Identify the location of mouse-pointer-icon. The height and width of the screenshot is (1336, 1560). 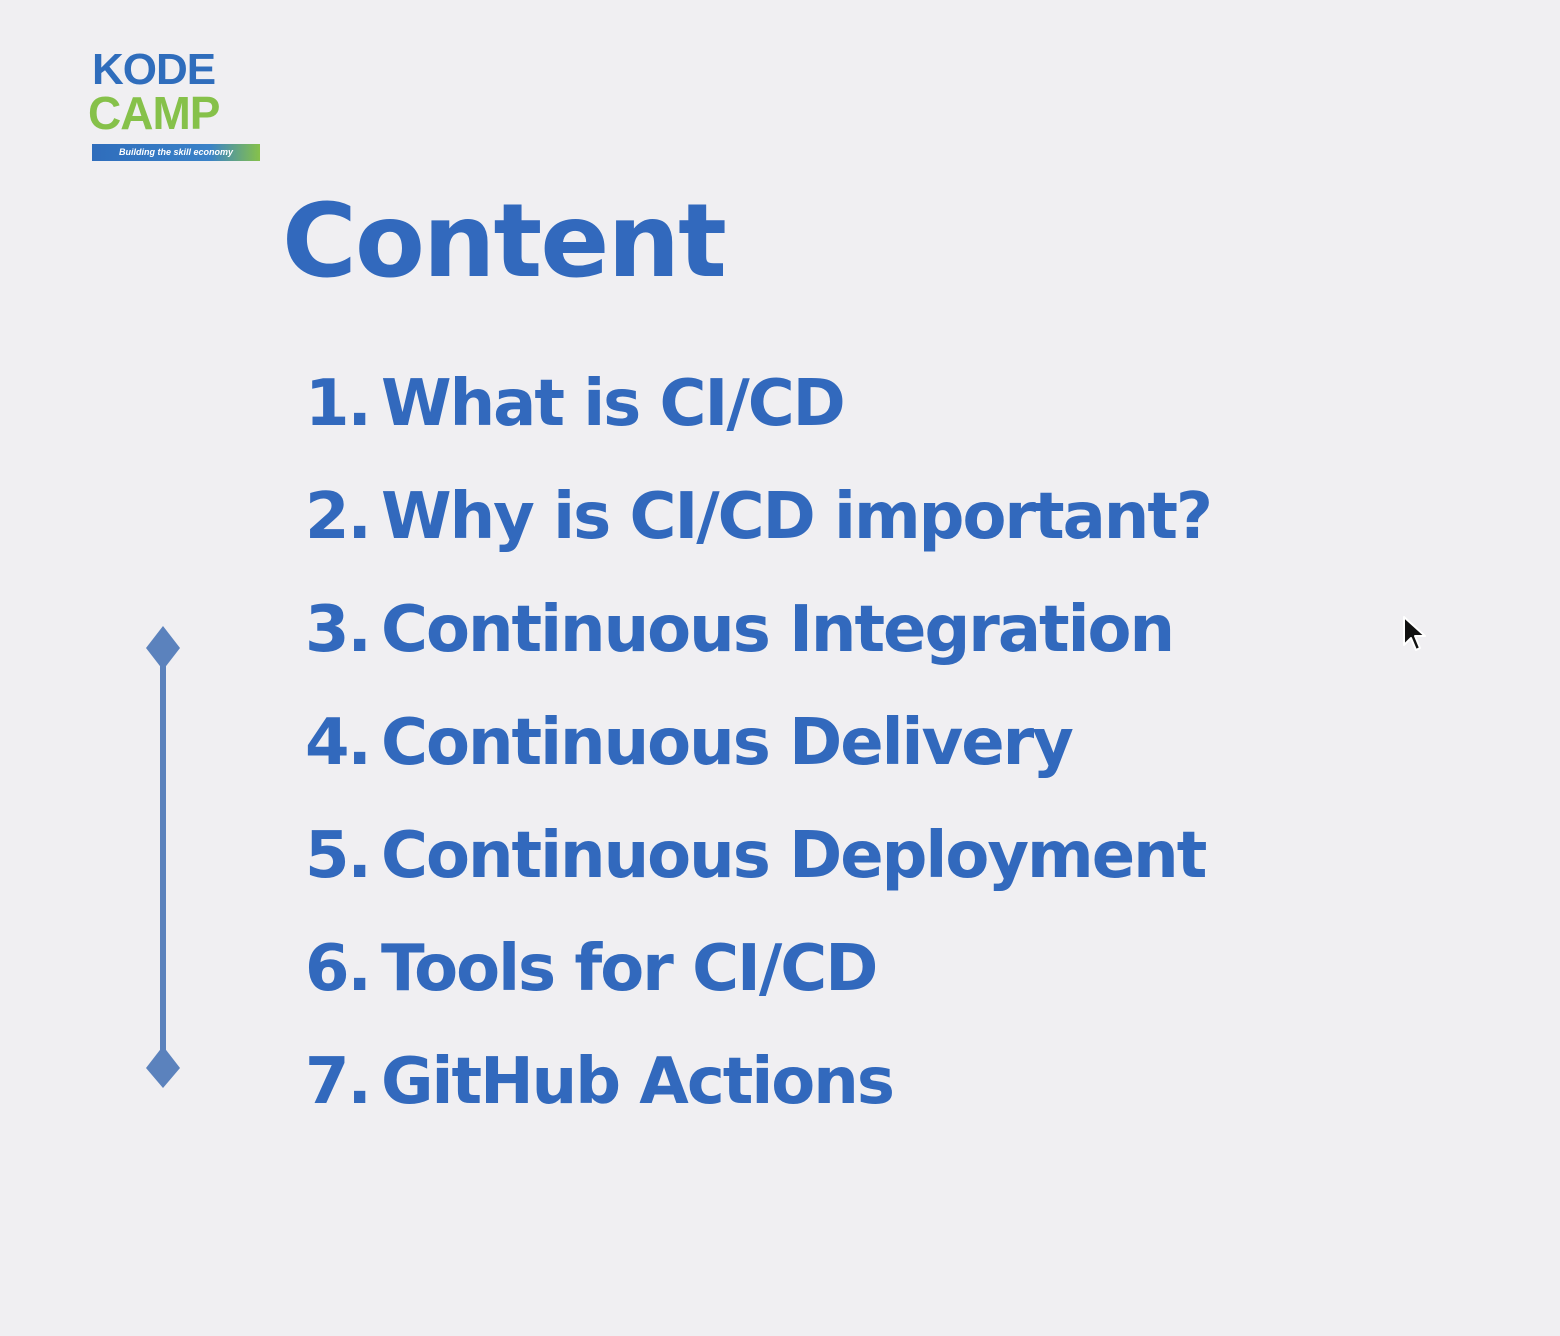
(1414, 633).